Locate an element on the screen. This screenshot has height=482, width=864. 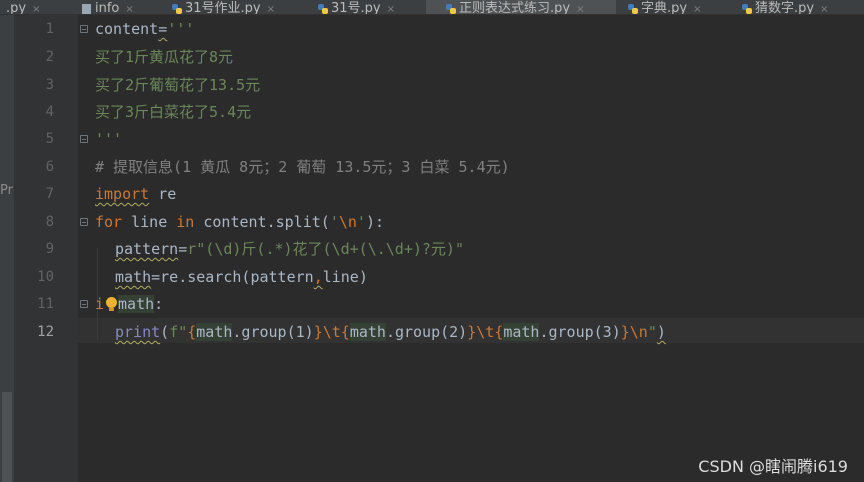
code-line-9: pattern=r"(\d)斤(.*)花了(\d+(\.\d+)?元)" is located at coordinates (289, 249).